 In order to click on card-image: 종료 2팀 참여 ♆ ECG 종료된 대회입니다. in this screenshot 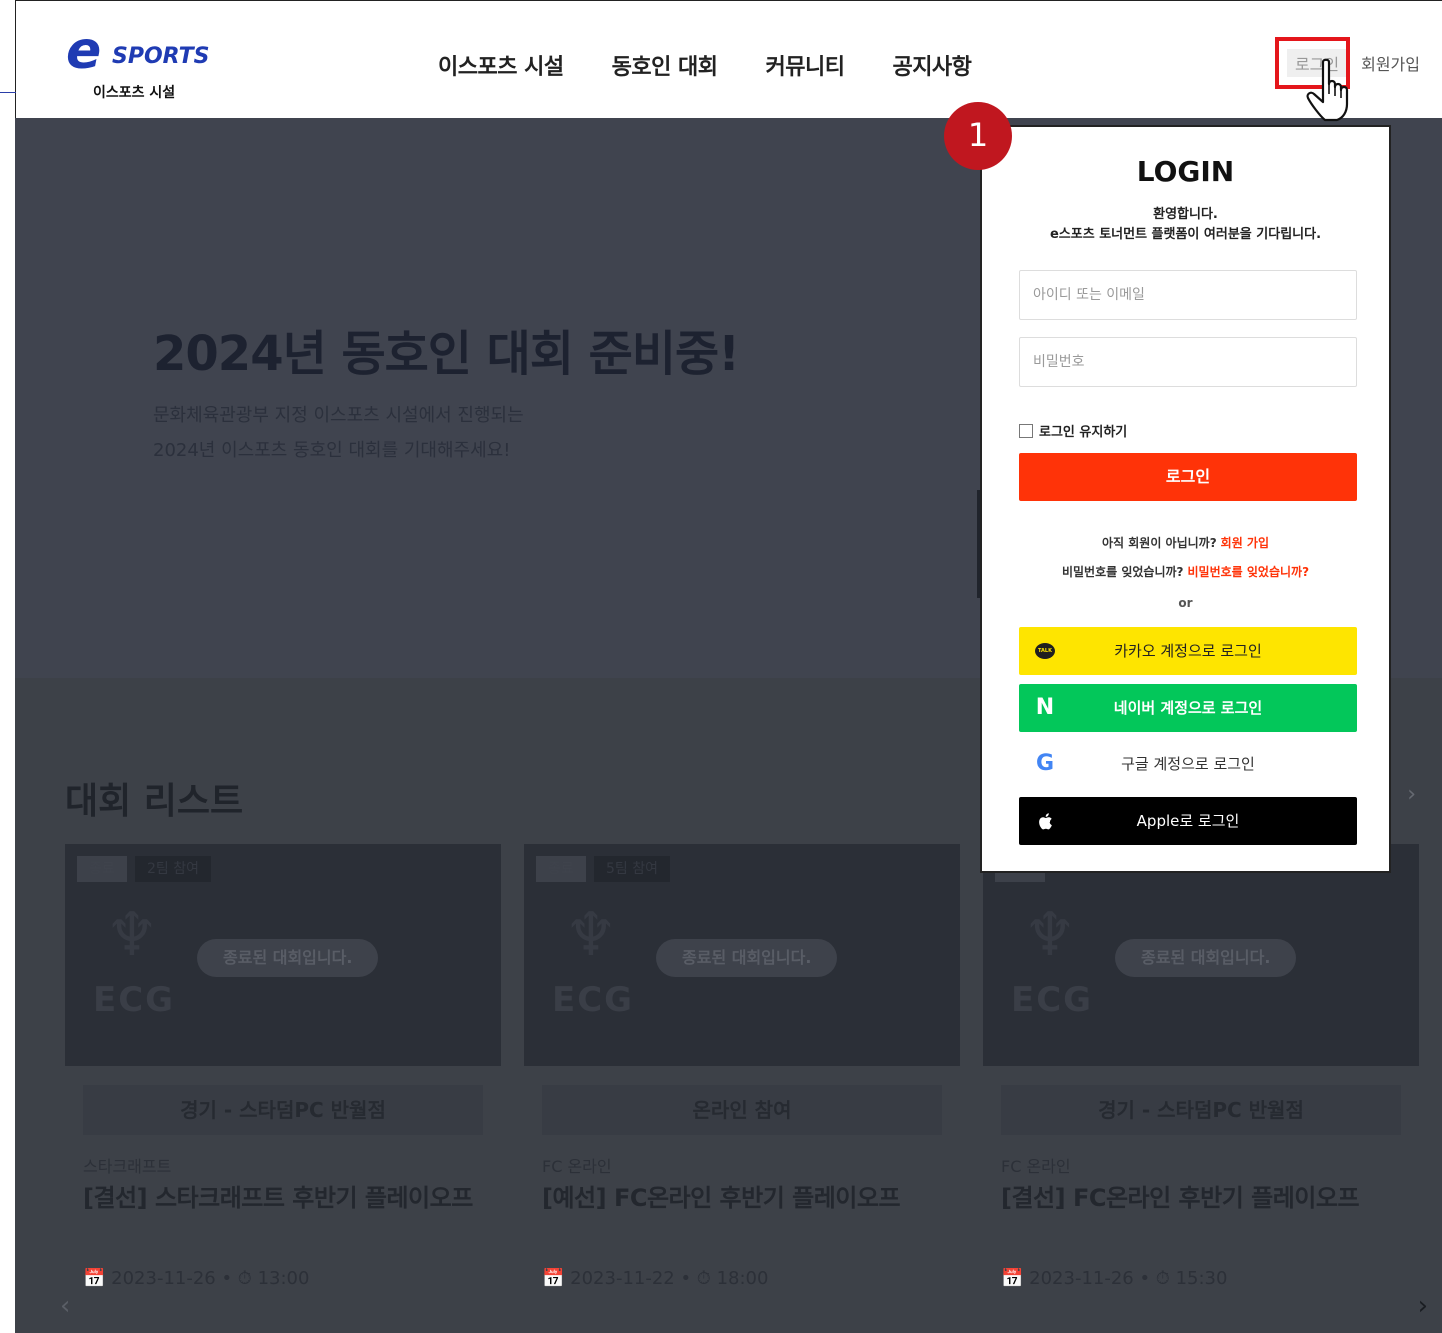, I will do `click(283, 955)`.